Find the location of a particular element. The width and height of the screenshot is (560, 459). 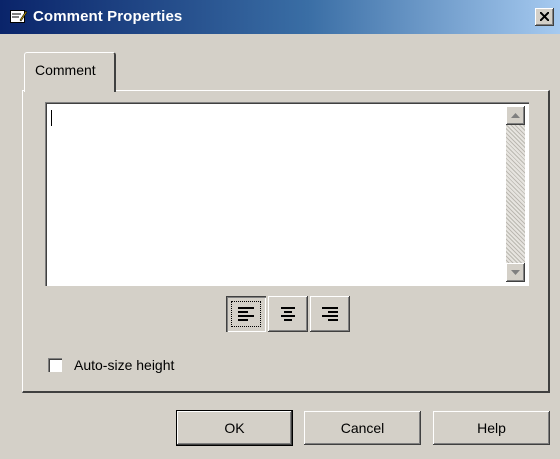

arrow-down-icon is located at coordinates (515, 272).